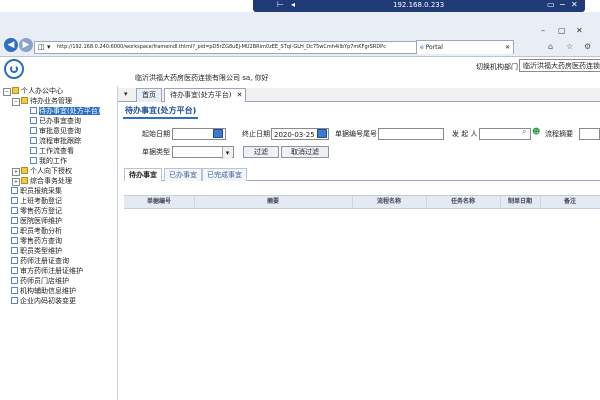 The height and width of the screenshot is (400, 600). I want to click on tree-module: 职员报统采集, so click(36, 191).